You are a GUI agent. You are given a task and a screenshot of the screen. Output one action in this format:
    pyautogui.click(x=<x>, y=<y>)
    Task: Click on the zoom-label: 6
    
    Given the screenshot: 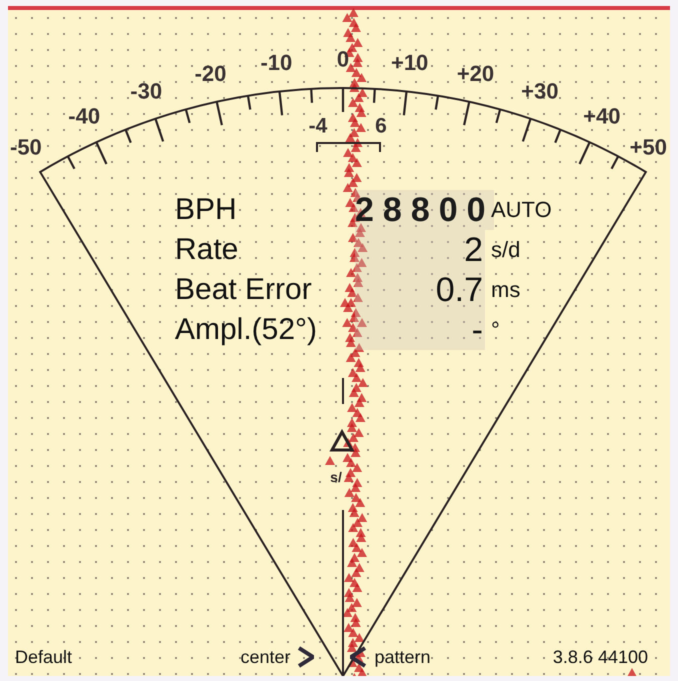 What is the action you would take?
    pyautogui.click(x=381, y=126)
    